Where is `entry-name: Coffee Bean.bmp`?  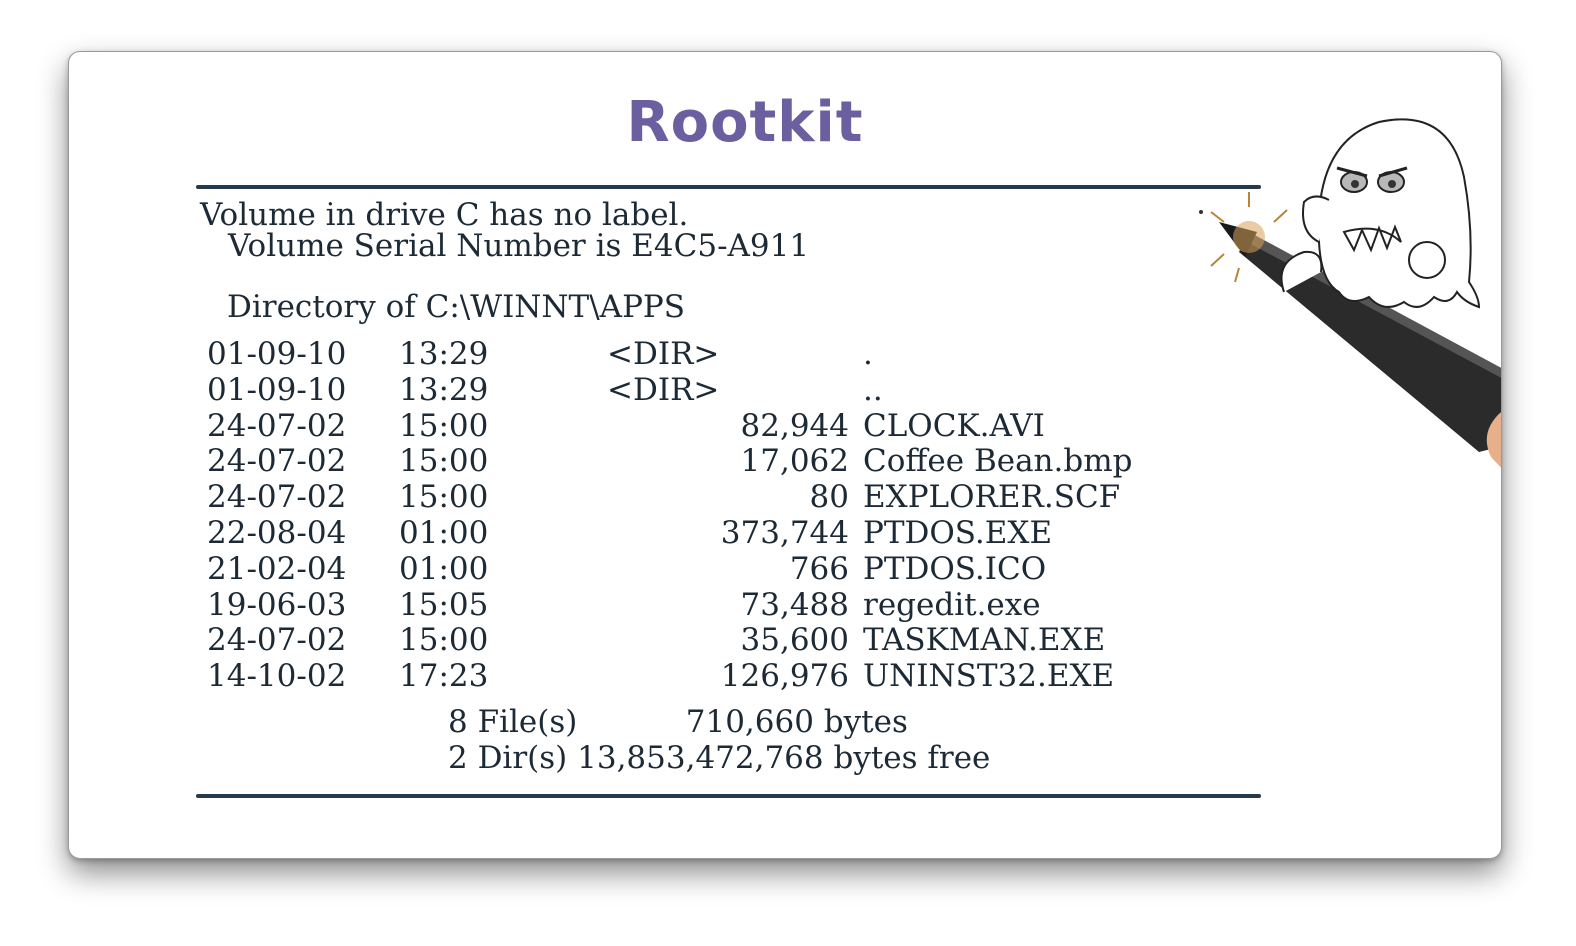 entry-name: Coffee Bean.bmp is located at coordinates (998, 461).